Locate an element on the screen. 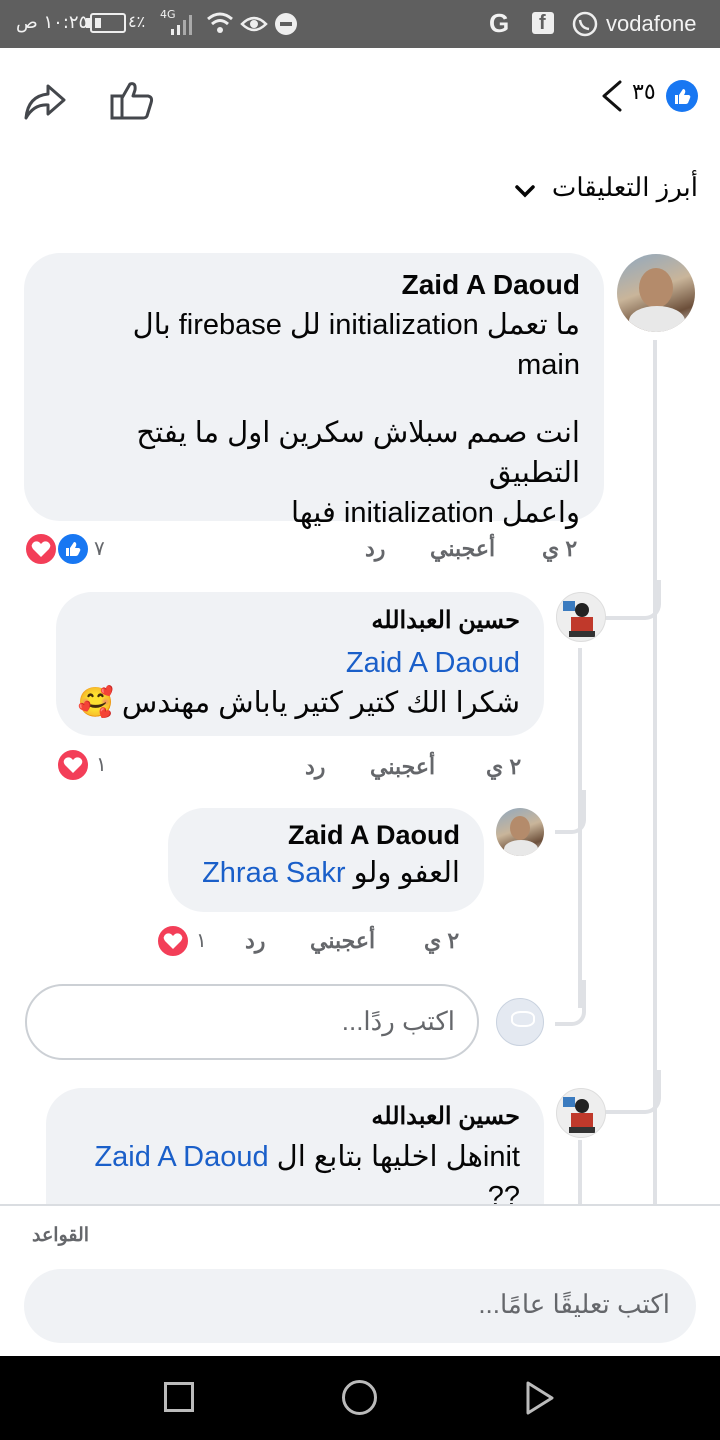 The width and height of the screenshot is (720, 1440). comment-text-row: initهل اخليها بتابع ال Zaid A Daoud is located at coordinates (294, 1157).